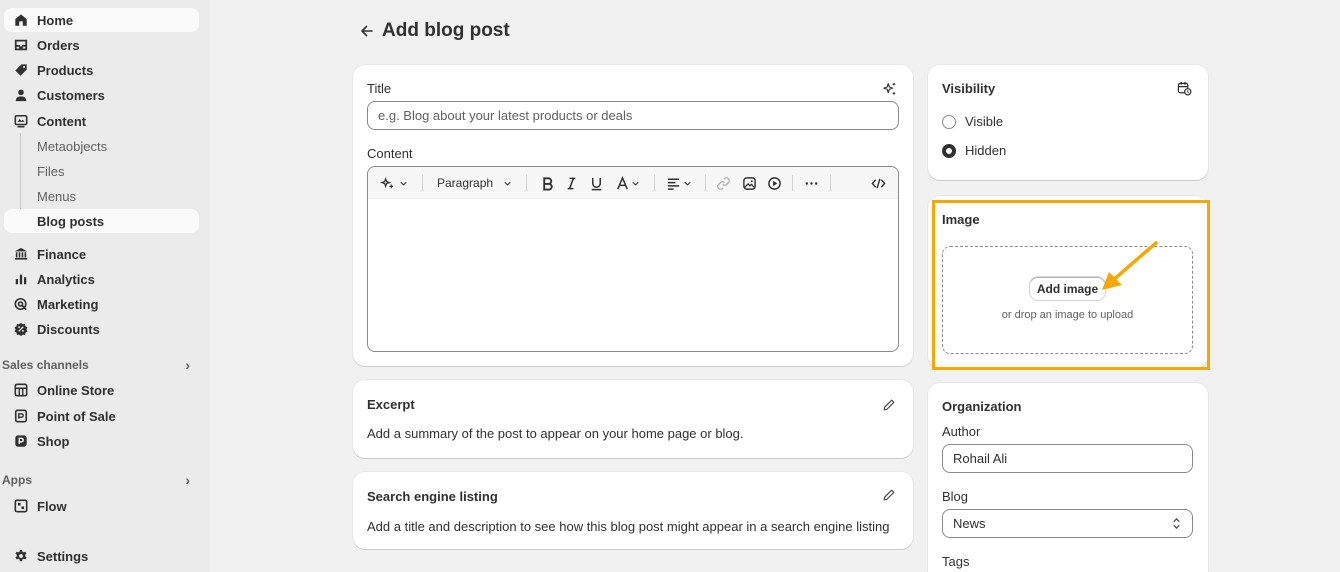 The image size is (1340, 572). I want to click on author-input: Rohail Ali, so click(1067, 458).